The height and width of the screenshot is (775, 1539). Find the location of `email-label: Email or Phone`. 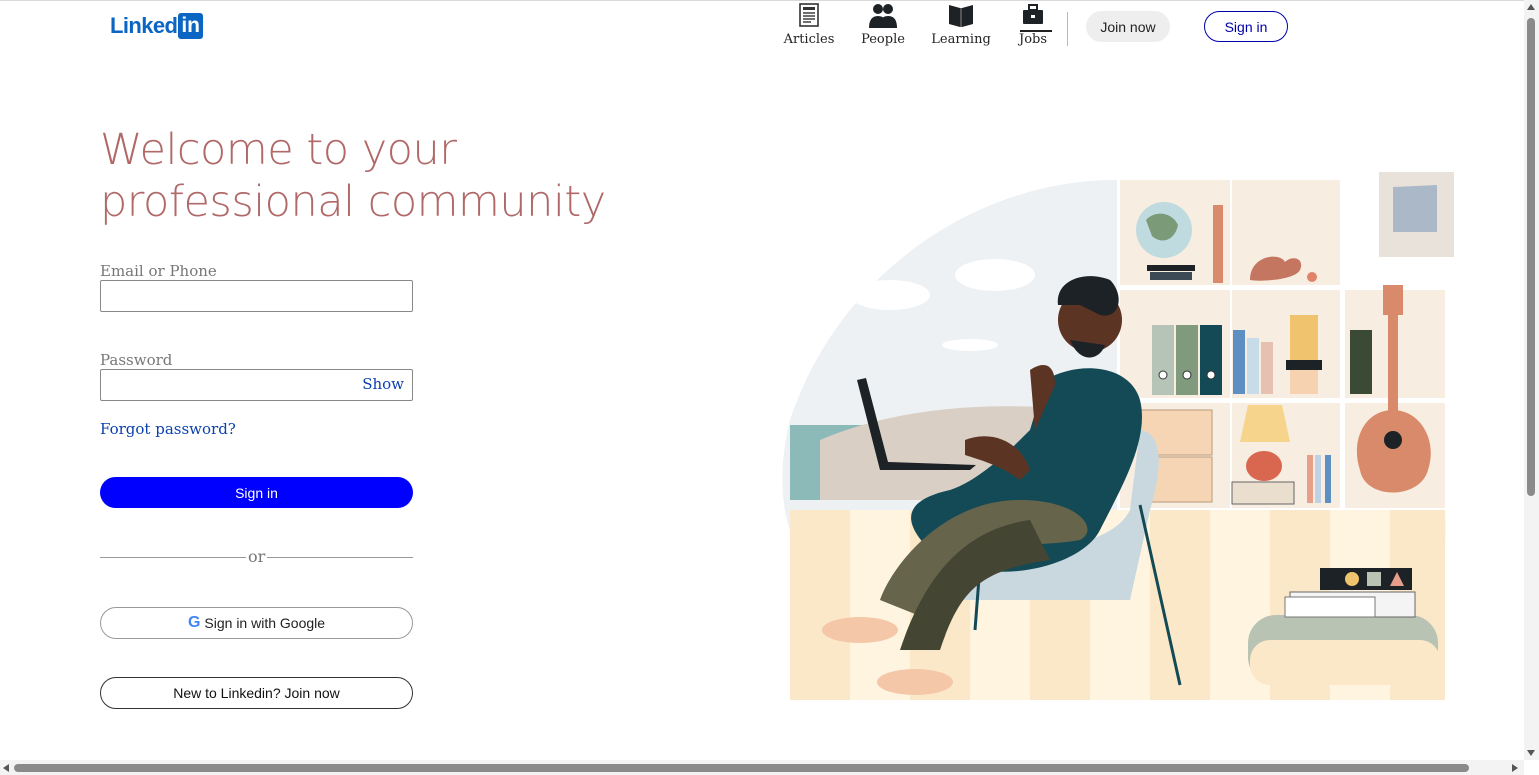

email-label: Email or Phone is located at coordinates (158, 271).